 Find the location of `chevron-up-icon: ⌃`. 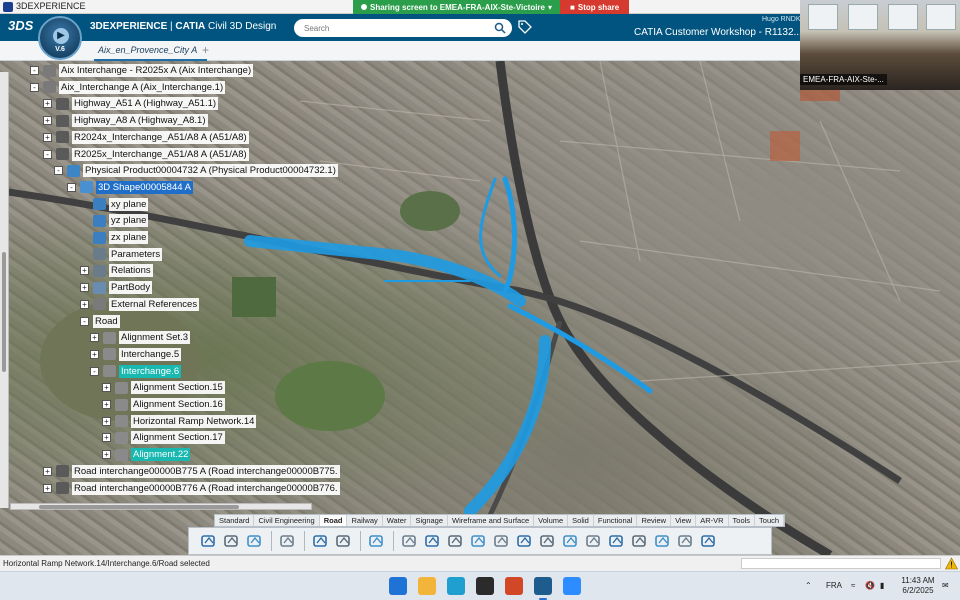

chevron-up-icon: ⌃ is located at coordinates (808, 585).